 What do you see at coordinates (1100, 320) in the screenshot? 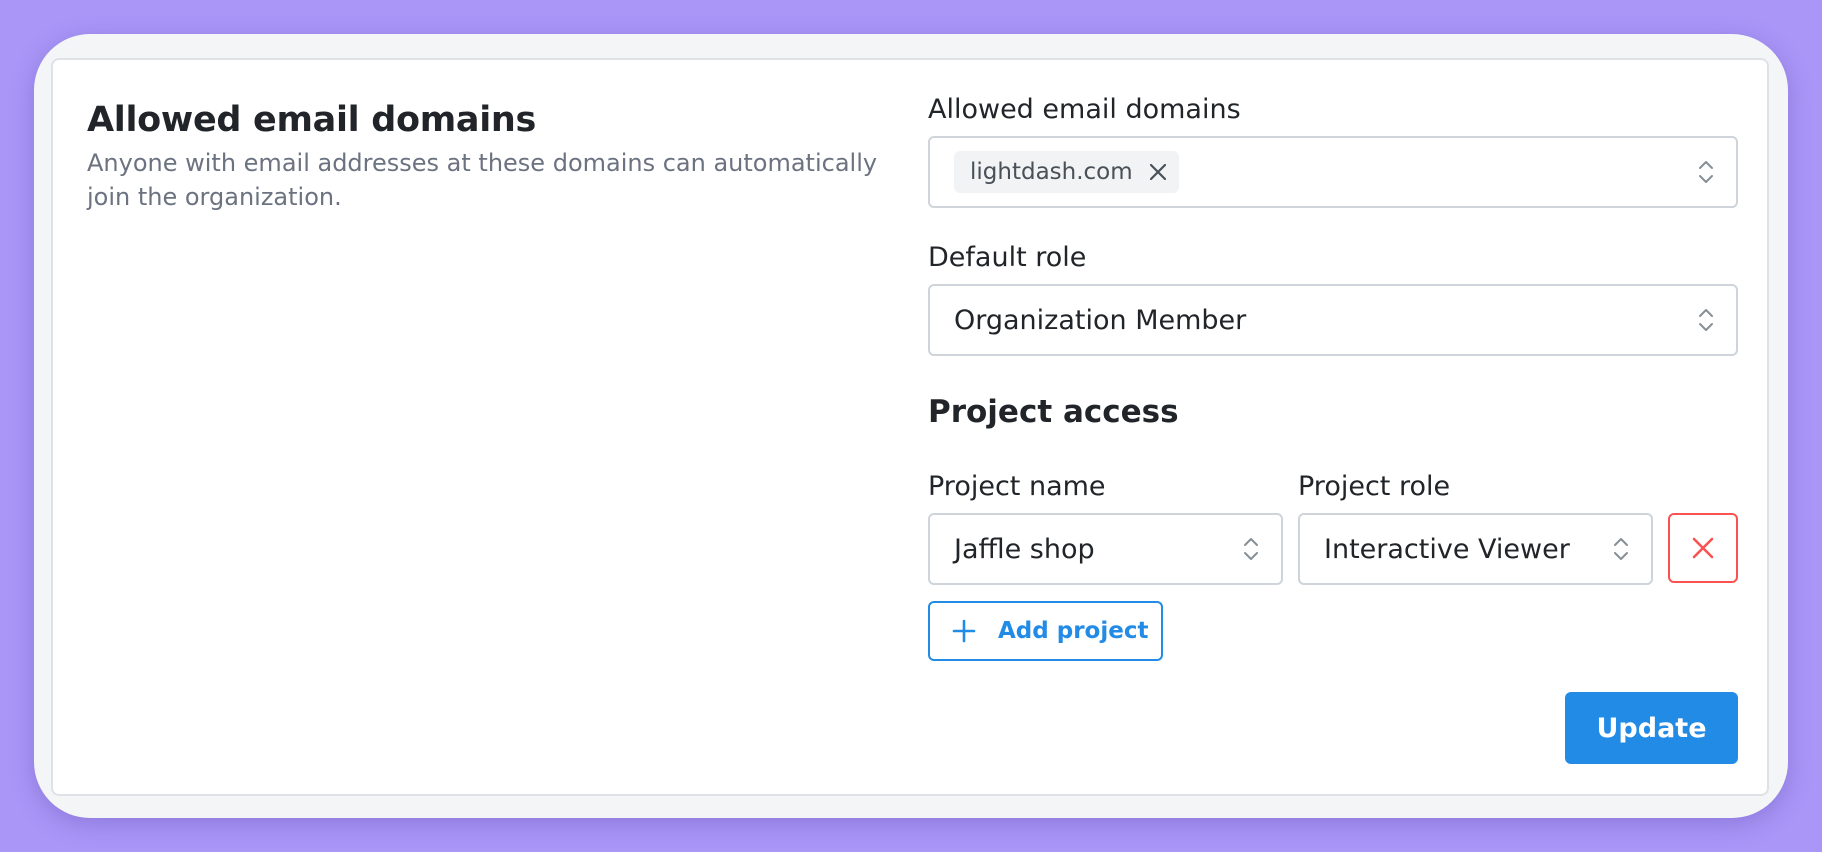
I see `default-role-value: Organization Member` at bounding box center [1100, 320].